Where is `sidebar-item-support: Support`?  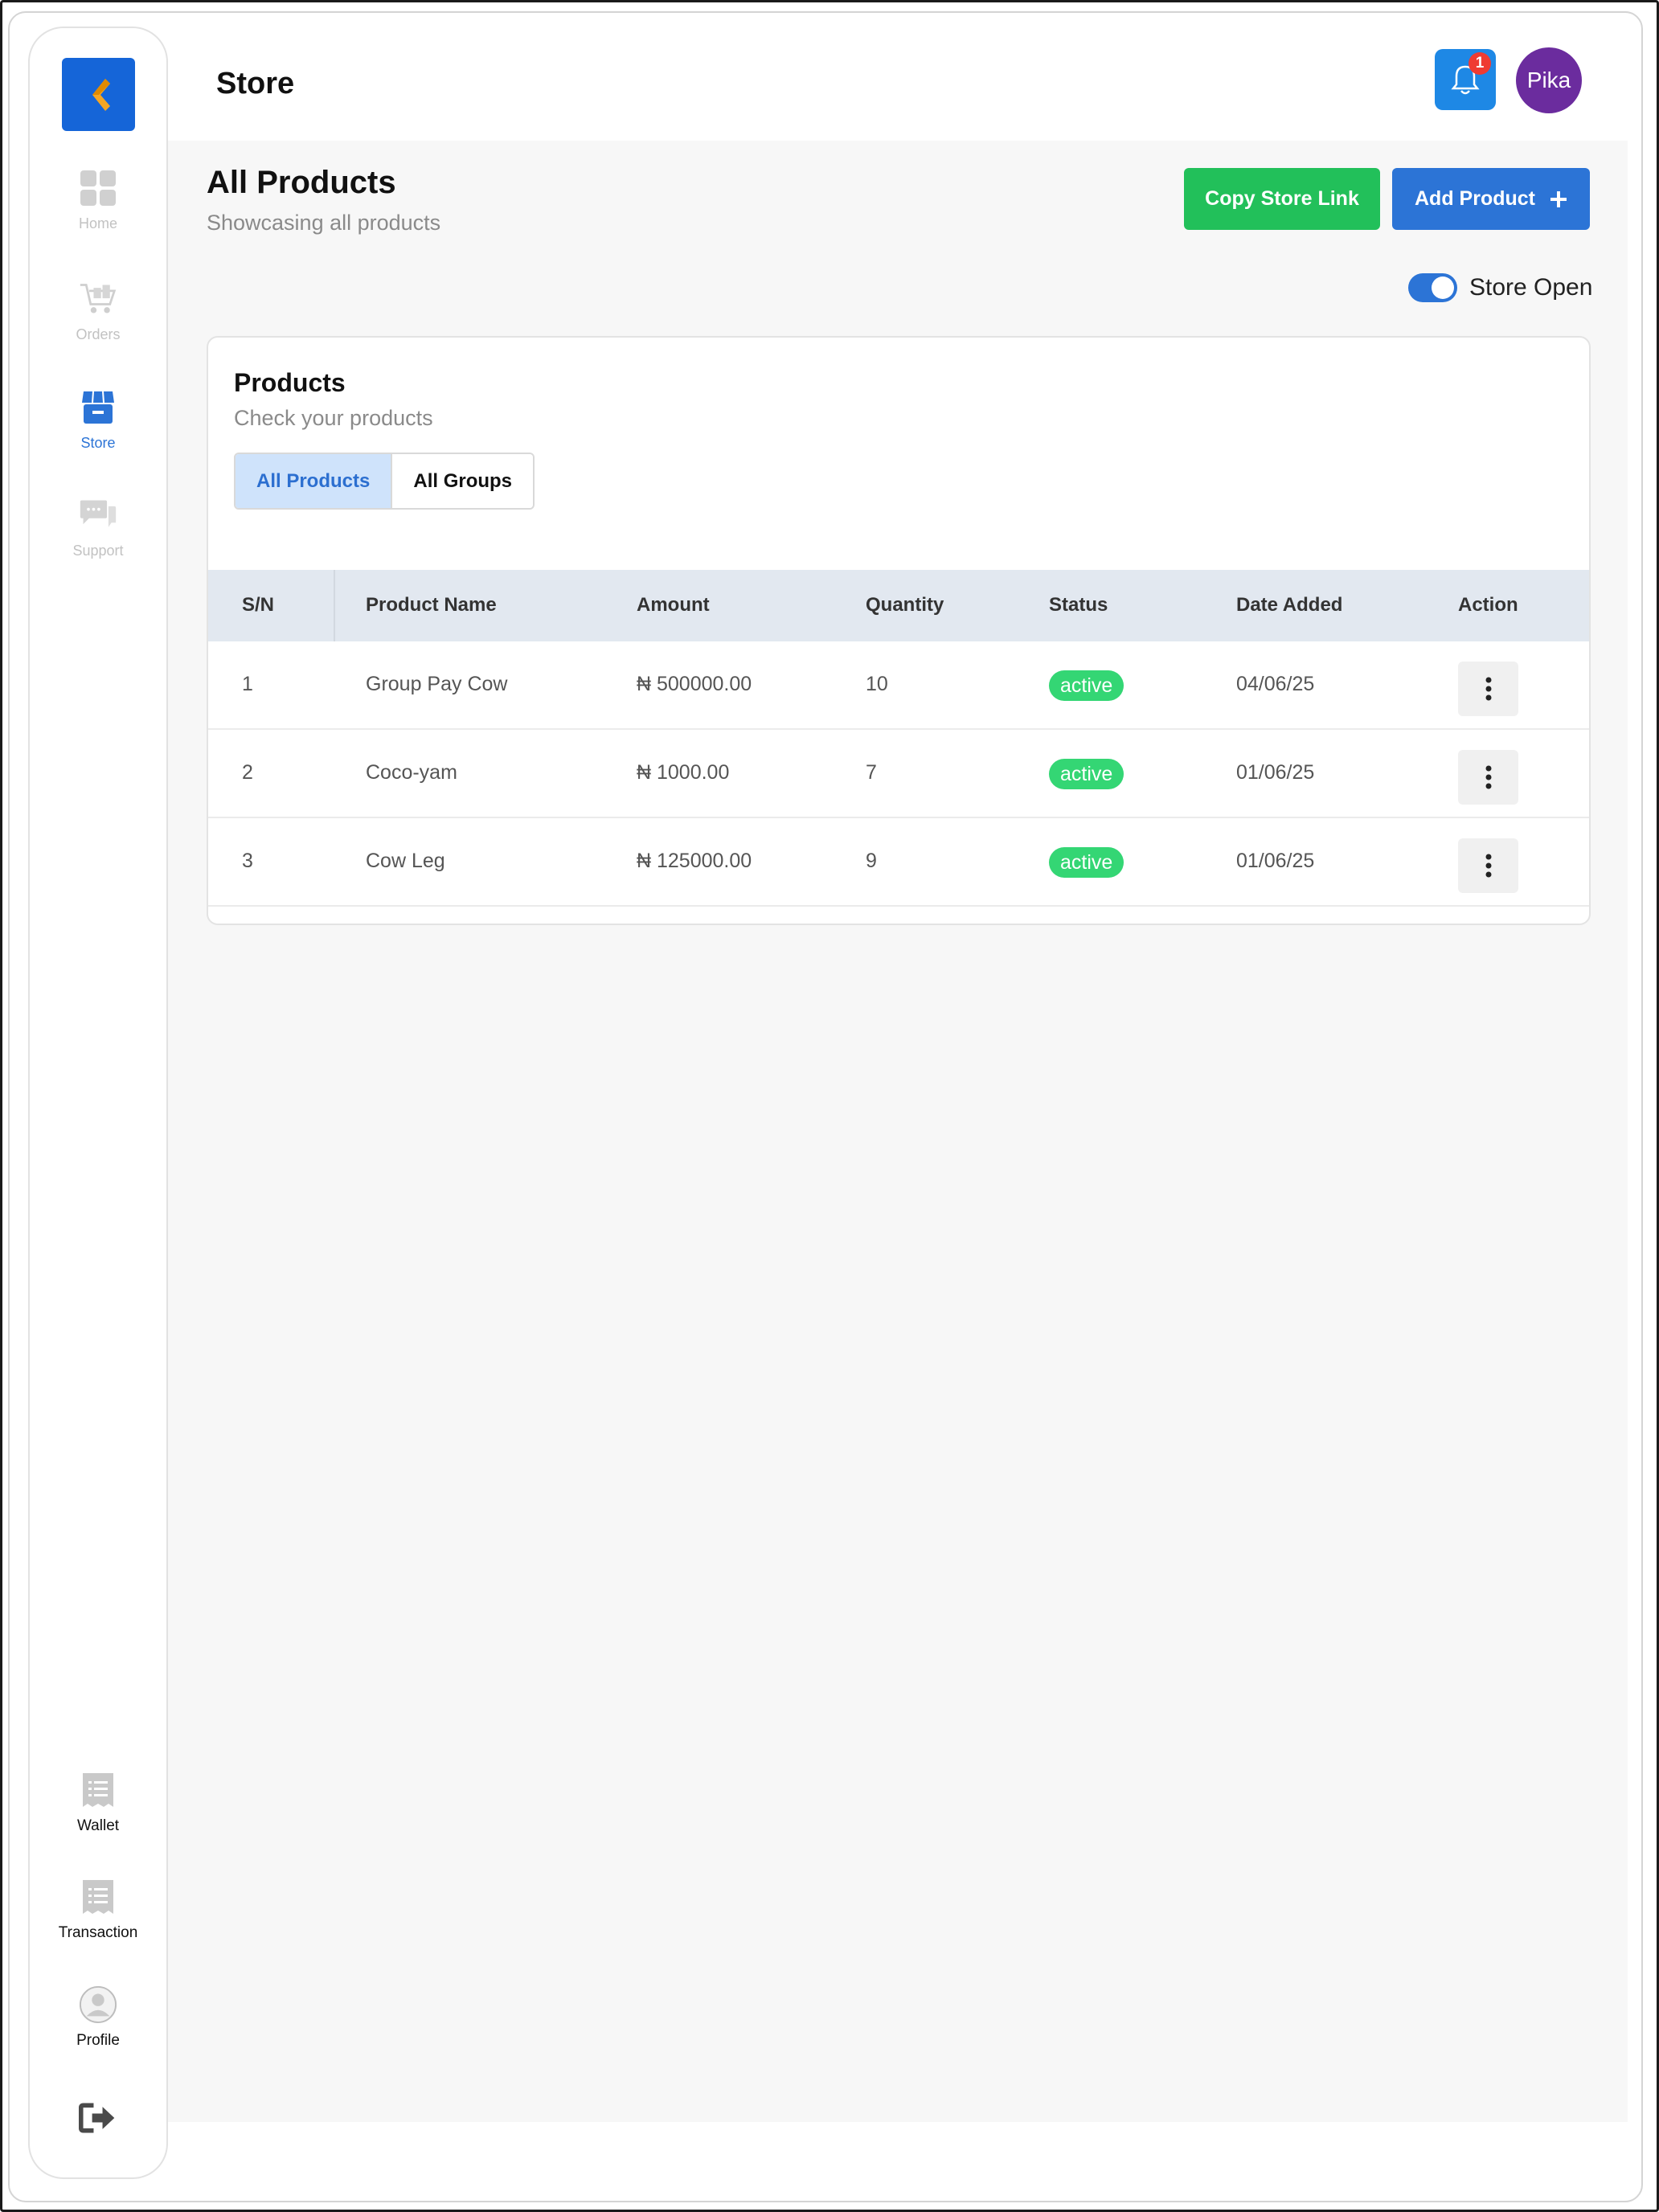 sidebar-item-support: Support is located at coordinates (98, 527).